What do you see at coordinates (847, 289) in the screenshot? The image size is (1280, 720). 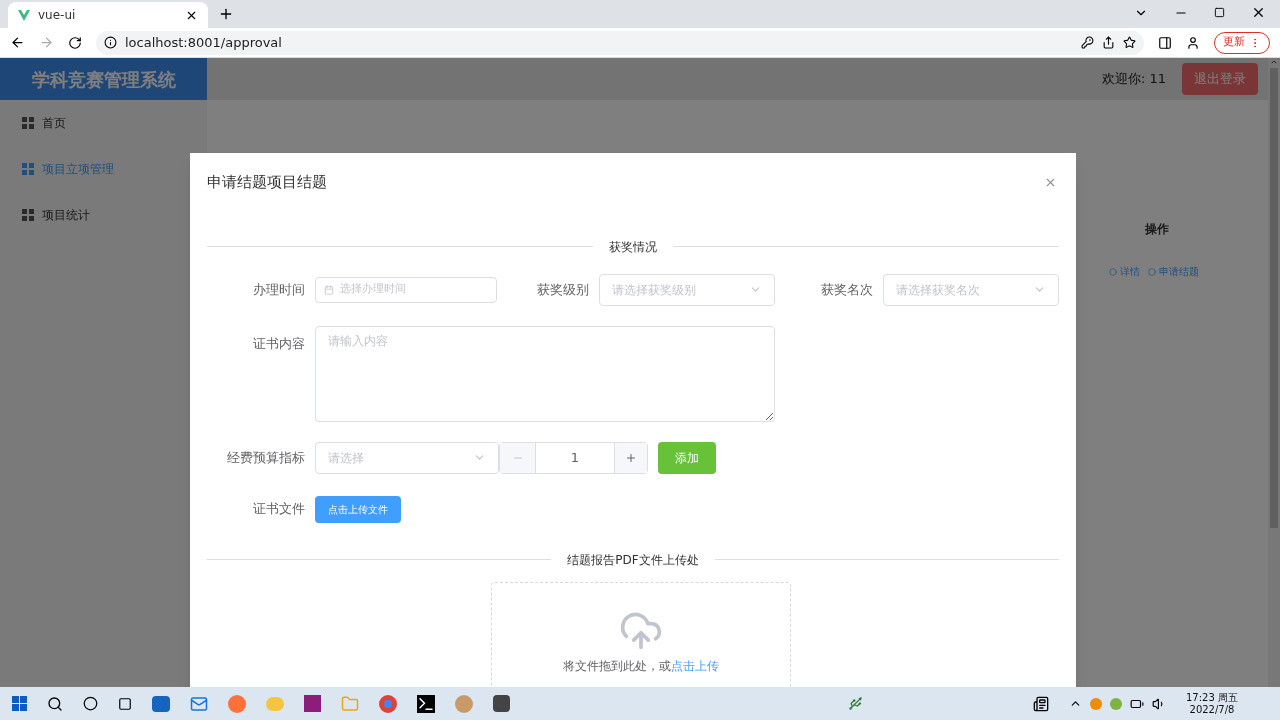 I see `field-label: 获奖名次` at bounding box center [847, 289].